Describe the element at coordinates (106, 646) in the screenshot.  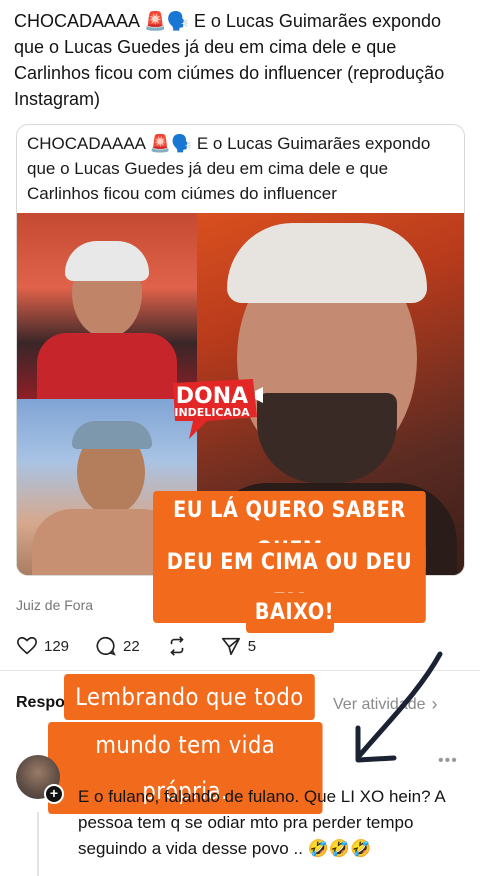
I see `comment-icon` at that location.